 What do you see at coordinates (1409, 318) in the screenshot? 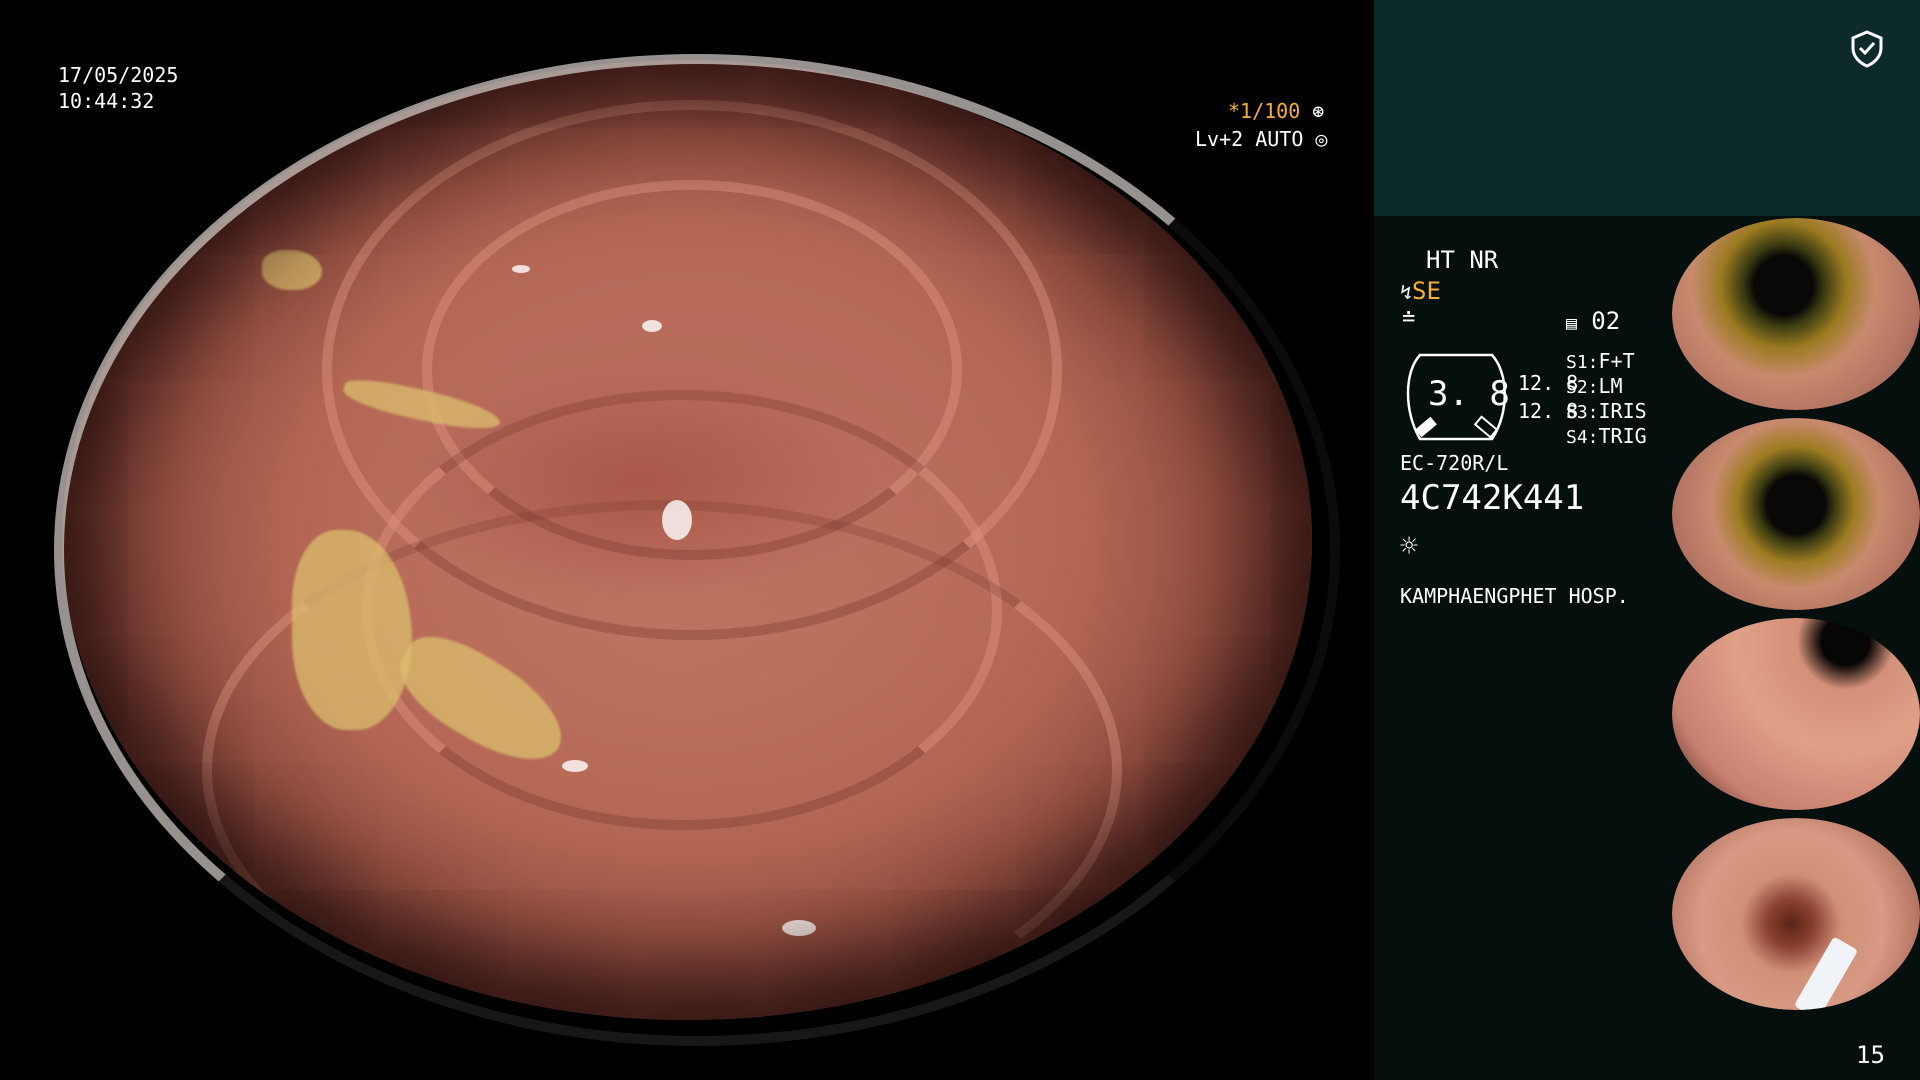
I see `color-mode-icon: ≐` at bounding box center [1409, 318].